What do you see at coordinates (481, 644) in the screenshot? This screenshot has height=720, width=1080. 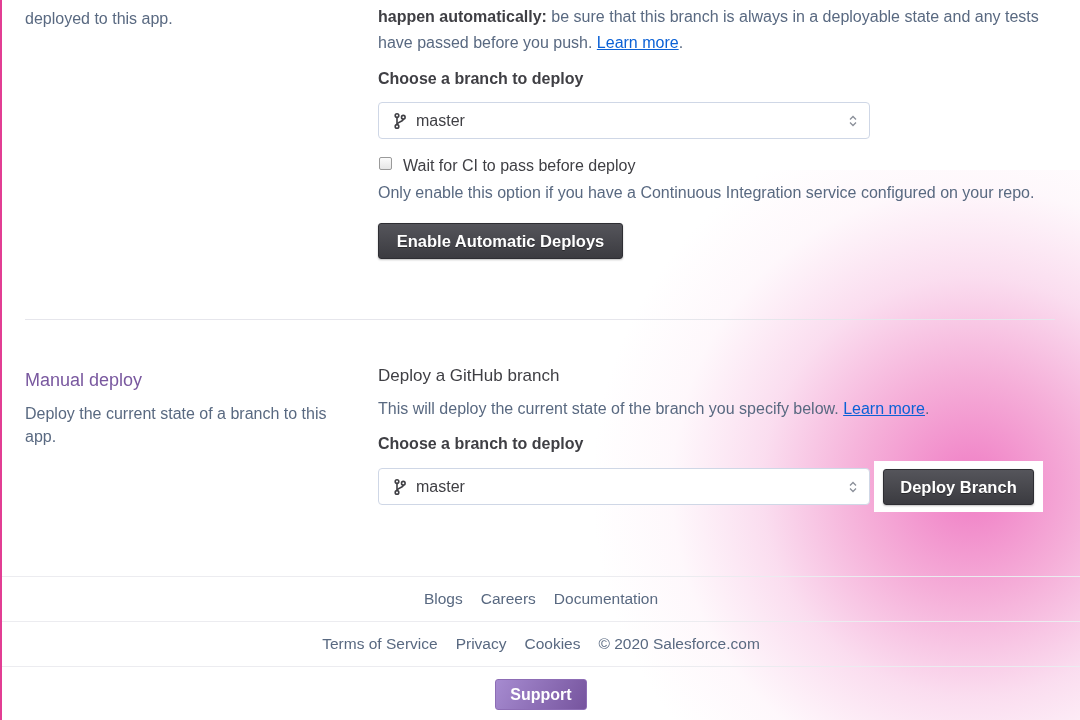 I see `footer-link: Privacy` at bounding box center [481, 644].